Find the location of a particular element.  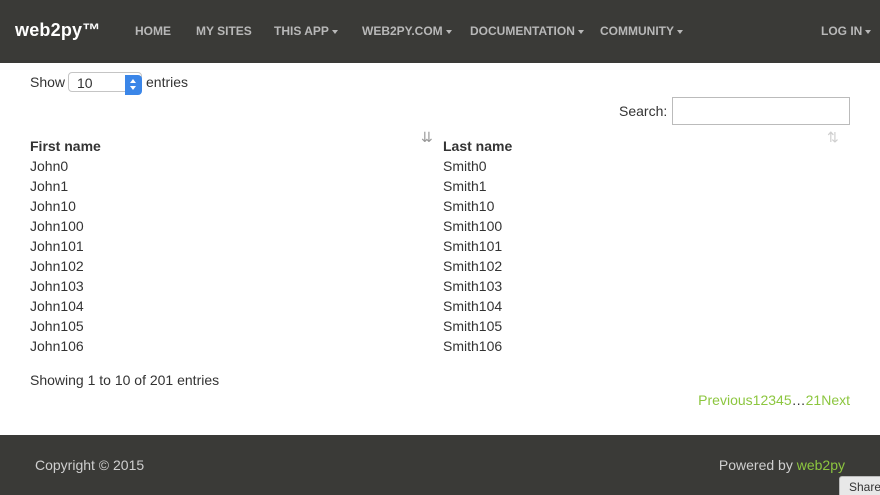

nav-my-sites-label: MY SITES is located at coordinates (224, 31).